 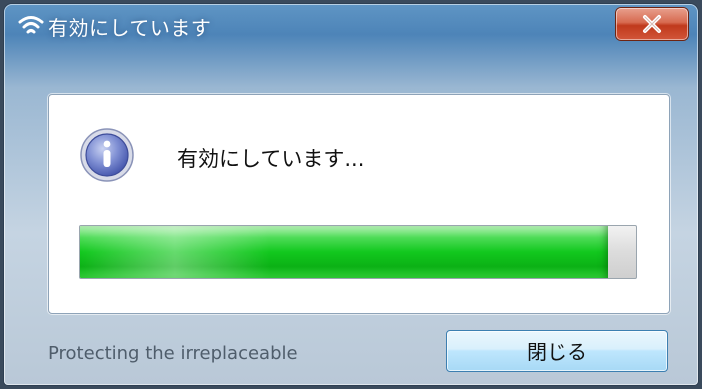 I want to click on window-title: 有効にしています, so click(x=130, y=28).